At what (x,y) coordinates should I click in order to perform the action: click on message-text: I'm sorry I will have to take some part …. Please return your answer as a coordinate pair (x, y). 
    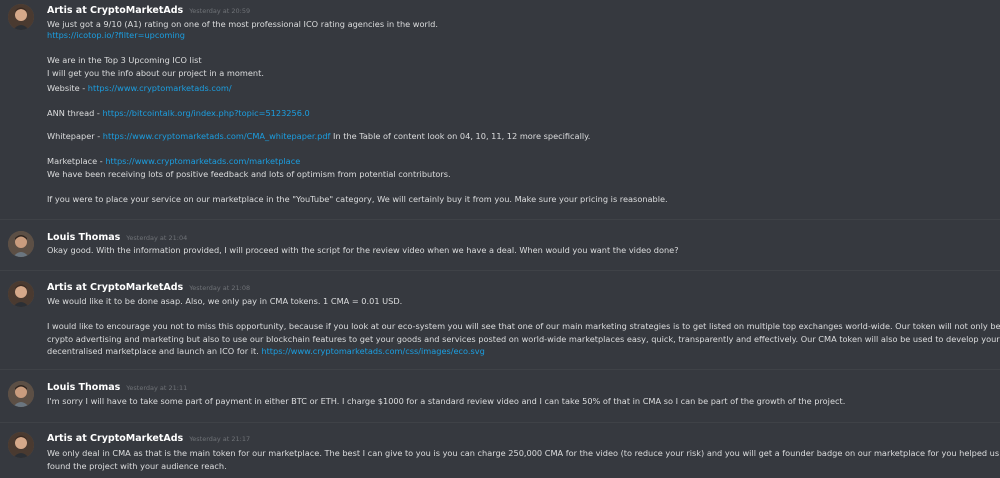
    Looking at the image, I should click on (446, 401).